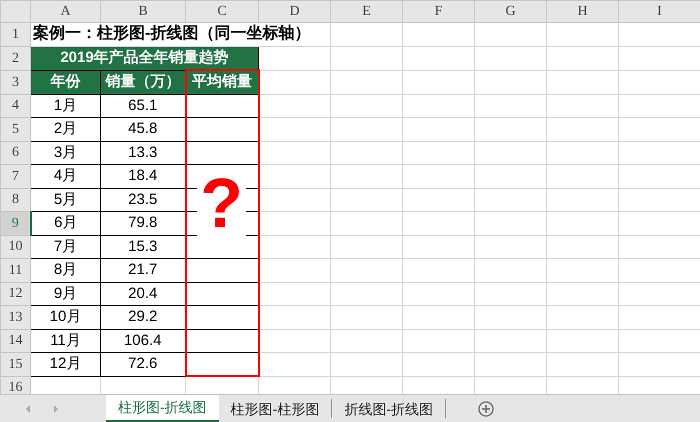 The image size is (700, 422). I want to click on table-cell: 7月, so click(65, 246).